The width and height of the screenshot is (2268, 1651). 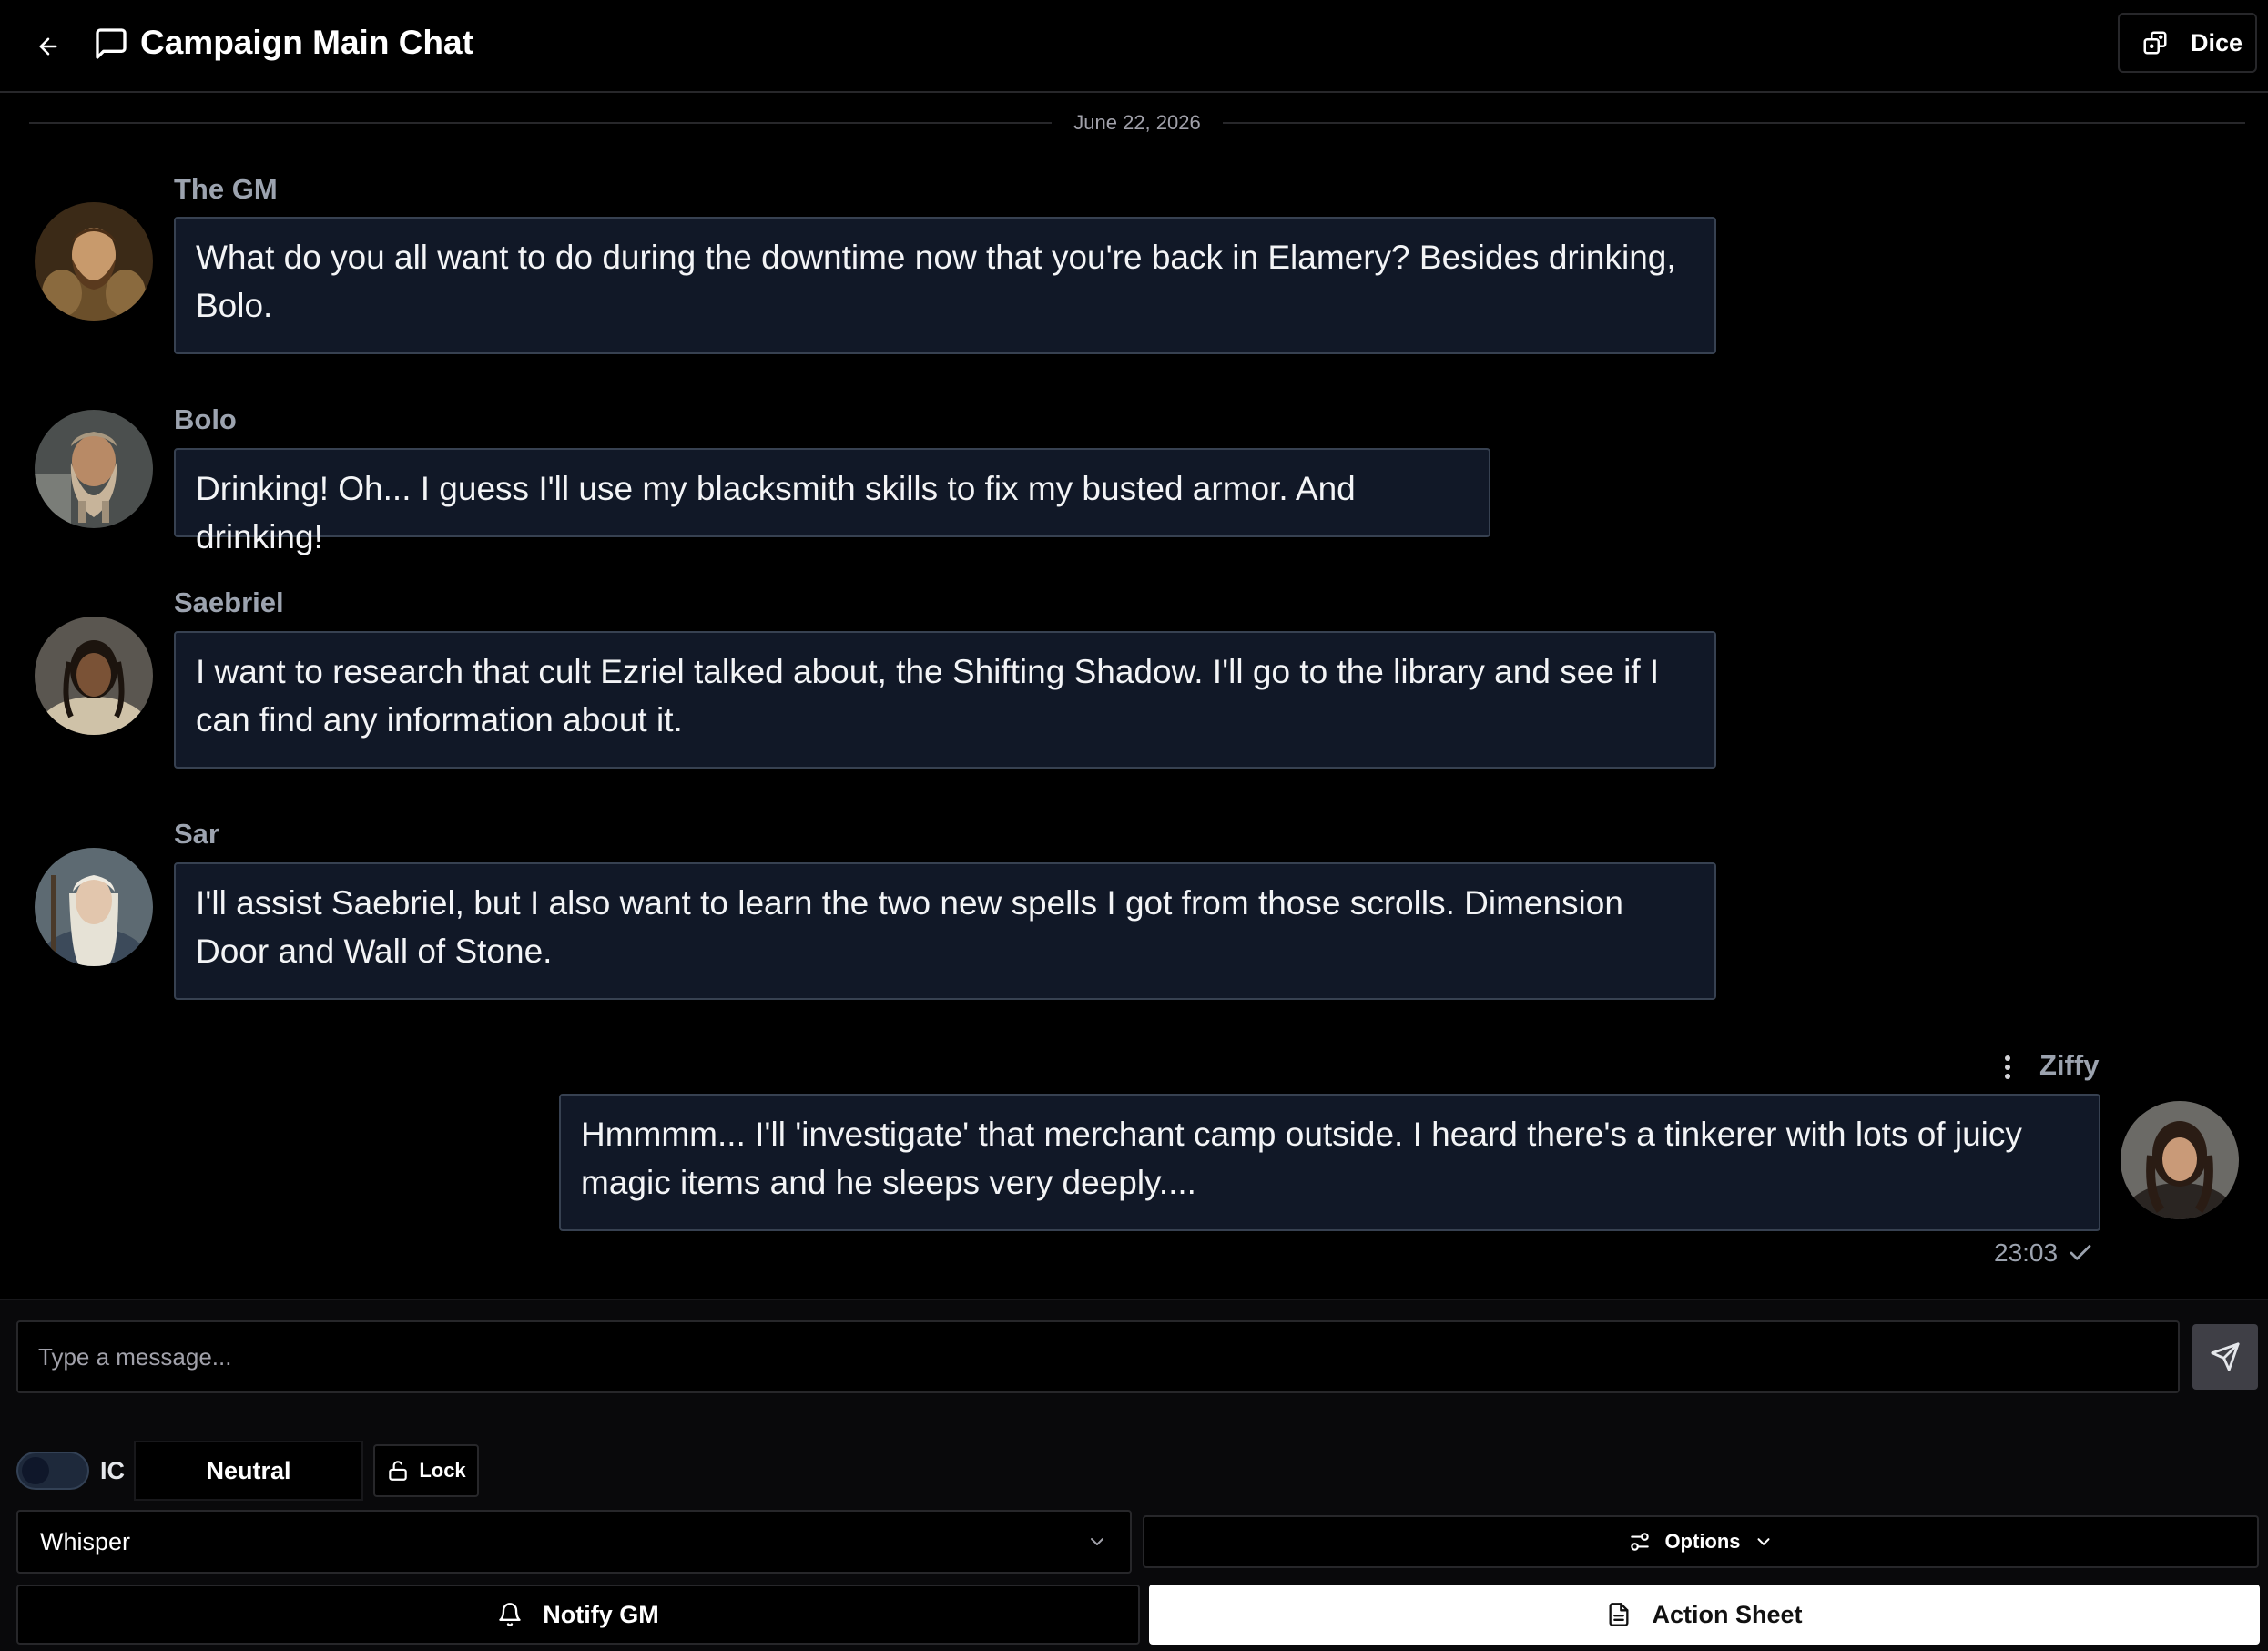 I want to click on ic-toggle, so click(x=52, y=1471).